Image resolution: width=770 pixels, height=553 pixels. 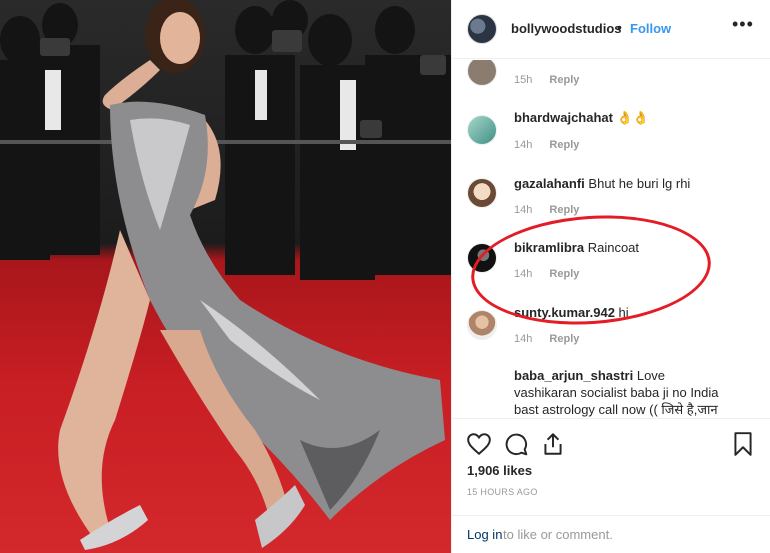 I want to click on login-link: Log in, so click(x=484, y=534).